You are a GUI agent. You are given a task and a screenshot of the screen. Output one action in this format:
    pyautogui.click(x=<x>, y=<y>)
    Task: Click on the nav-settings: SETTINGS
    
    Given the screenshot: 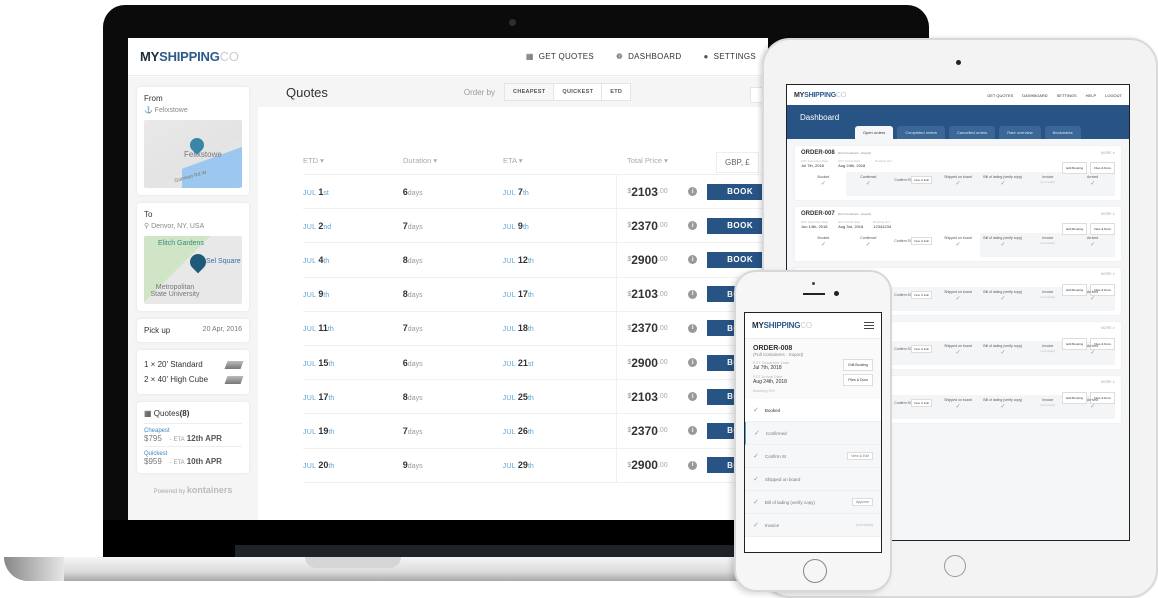 What is the action you would take?
    pyautogui.click(x=1067, y=95)
    